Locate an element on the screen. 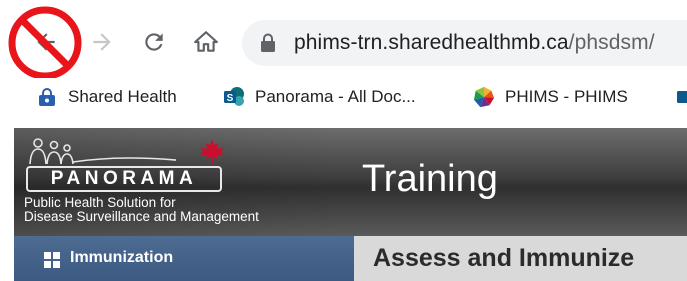 Image resolution: width=687 pixels, height=281 pixels. bookmark-shared-health: Shared Health is located at coordinates (106, 97).